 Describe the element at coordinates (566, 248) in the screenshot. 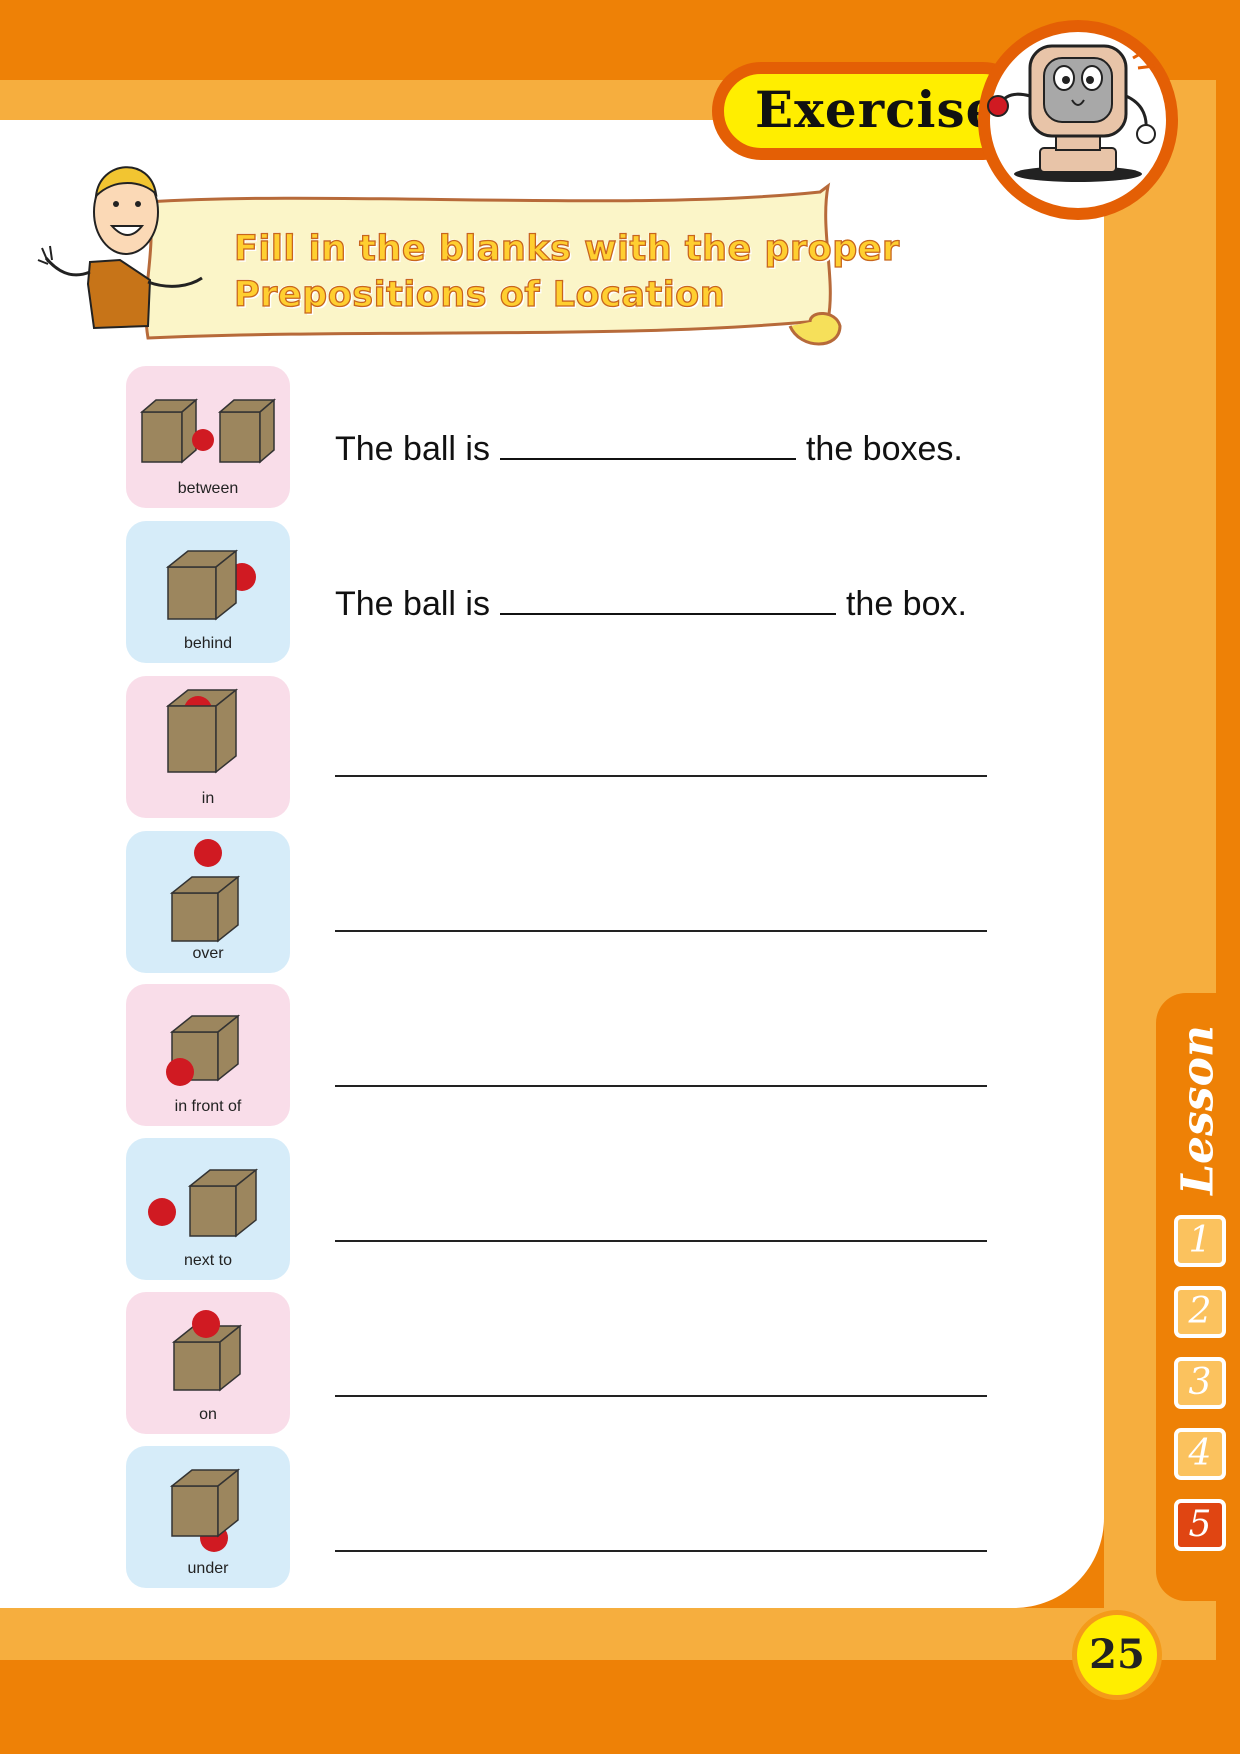

I see `instruction-line-1: Fill in the blanks with the proper` at that location.